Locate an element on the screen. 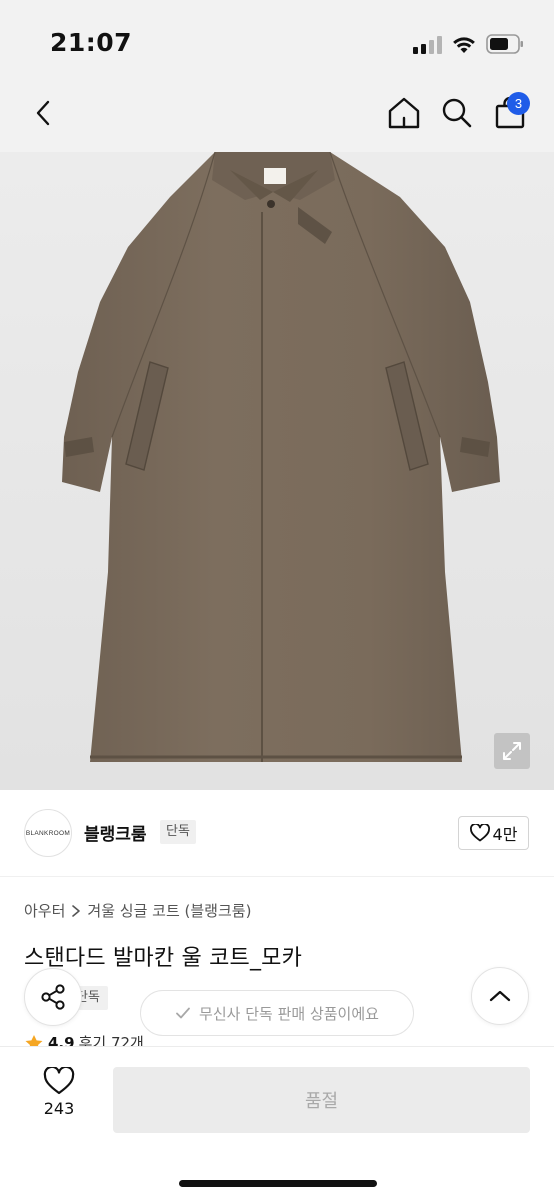 The image size is (554, 1200). scroll-to-top-button is located at coordinates (500, 996).